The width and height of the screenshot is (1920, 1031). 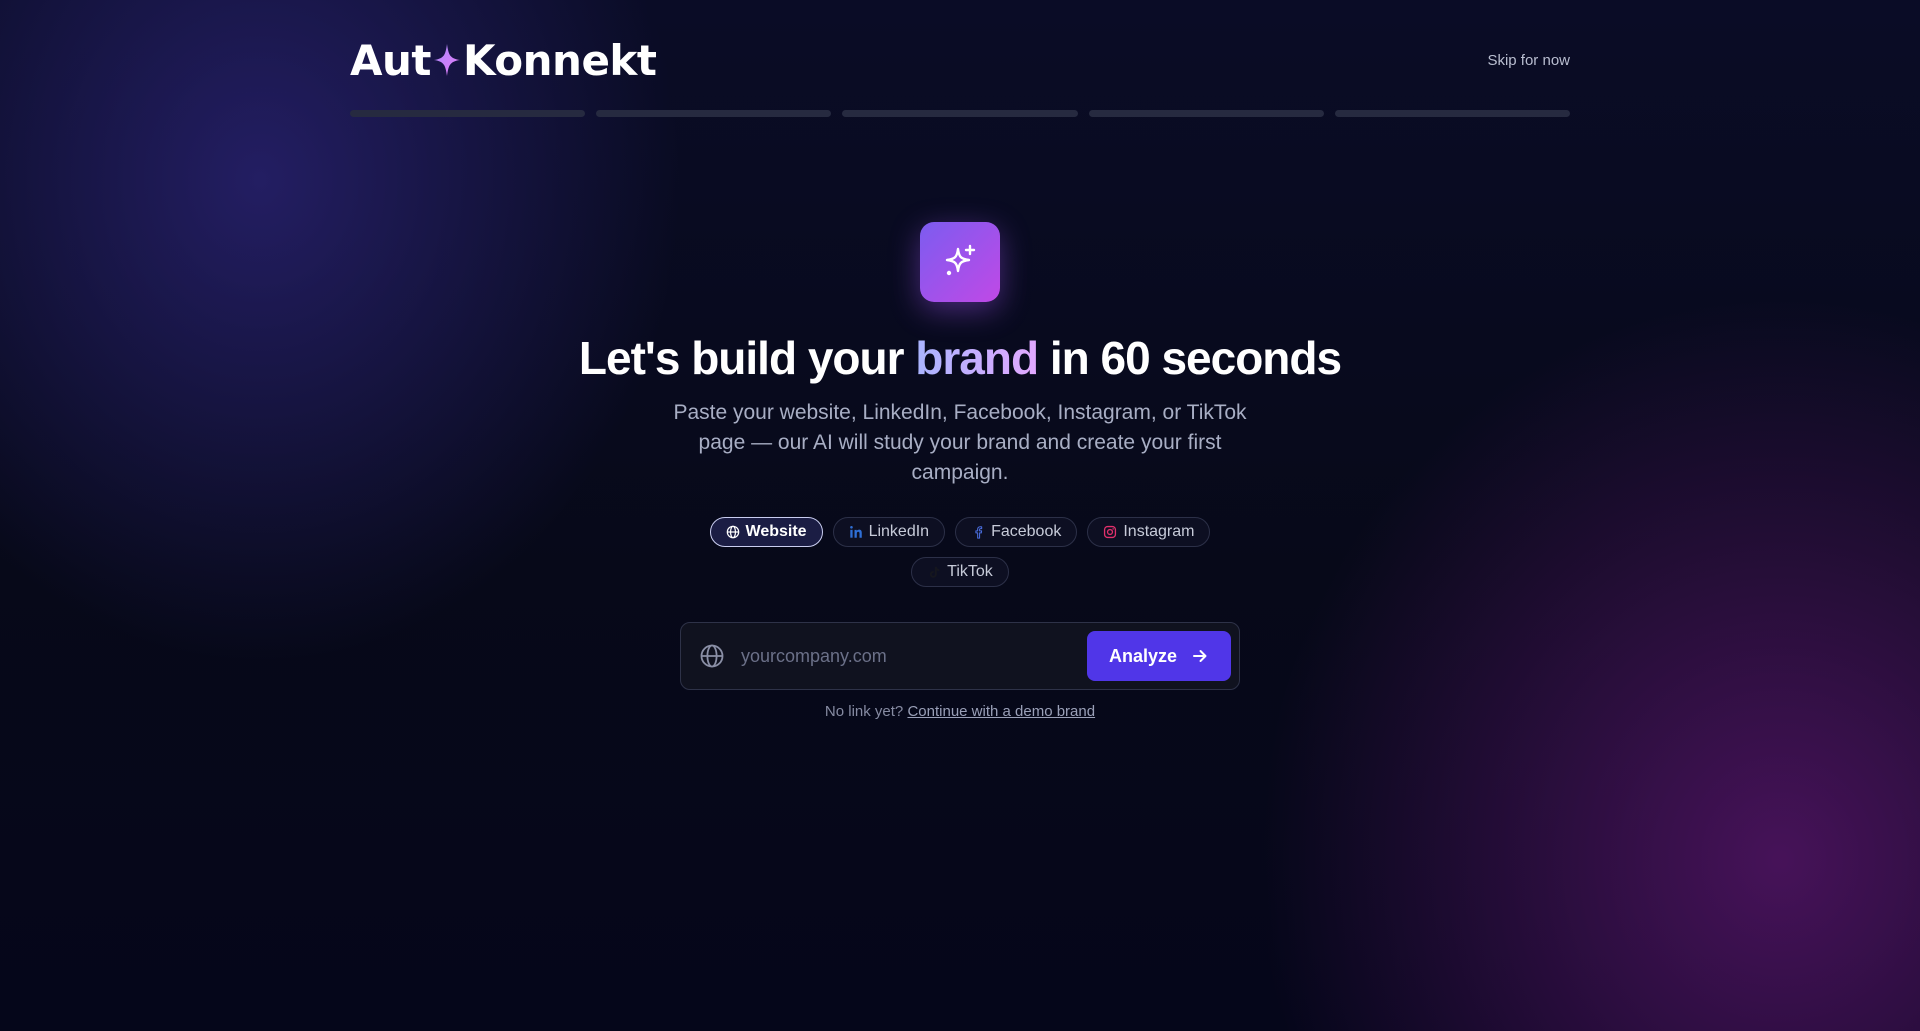 I want to click on analyze-button: Analyze, so click(x=1159, y=656).